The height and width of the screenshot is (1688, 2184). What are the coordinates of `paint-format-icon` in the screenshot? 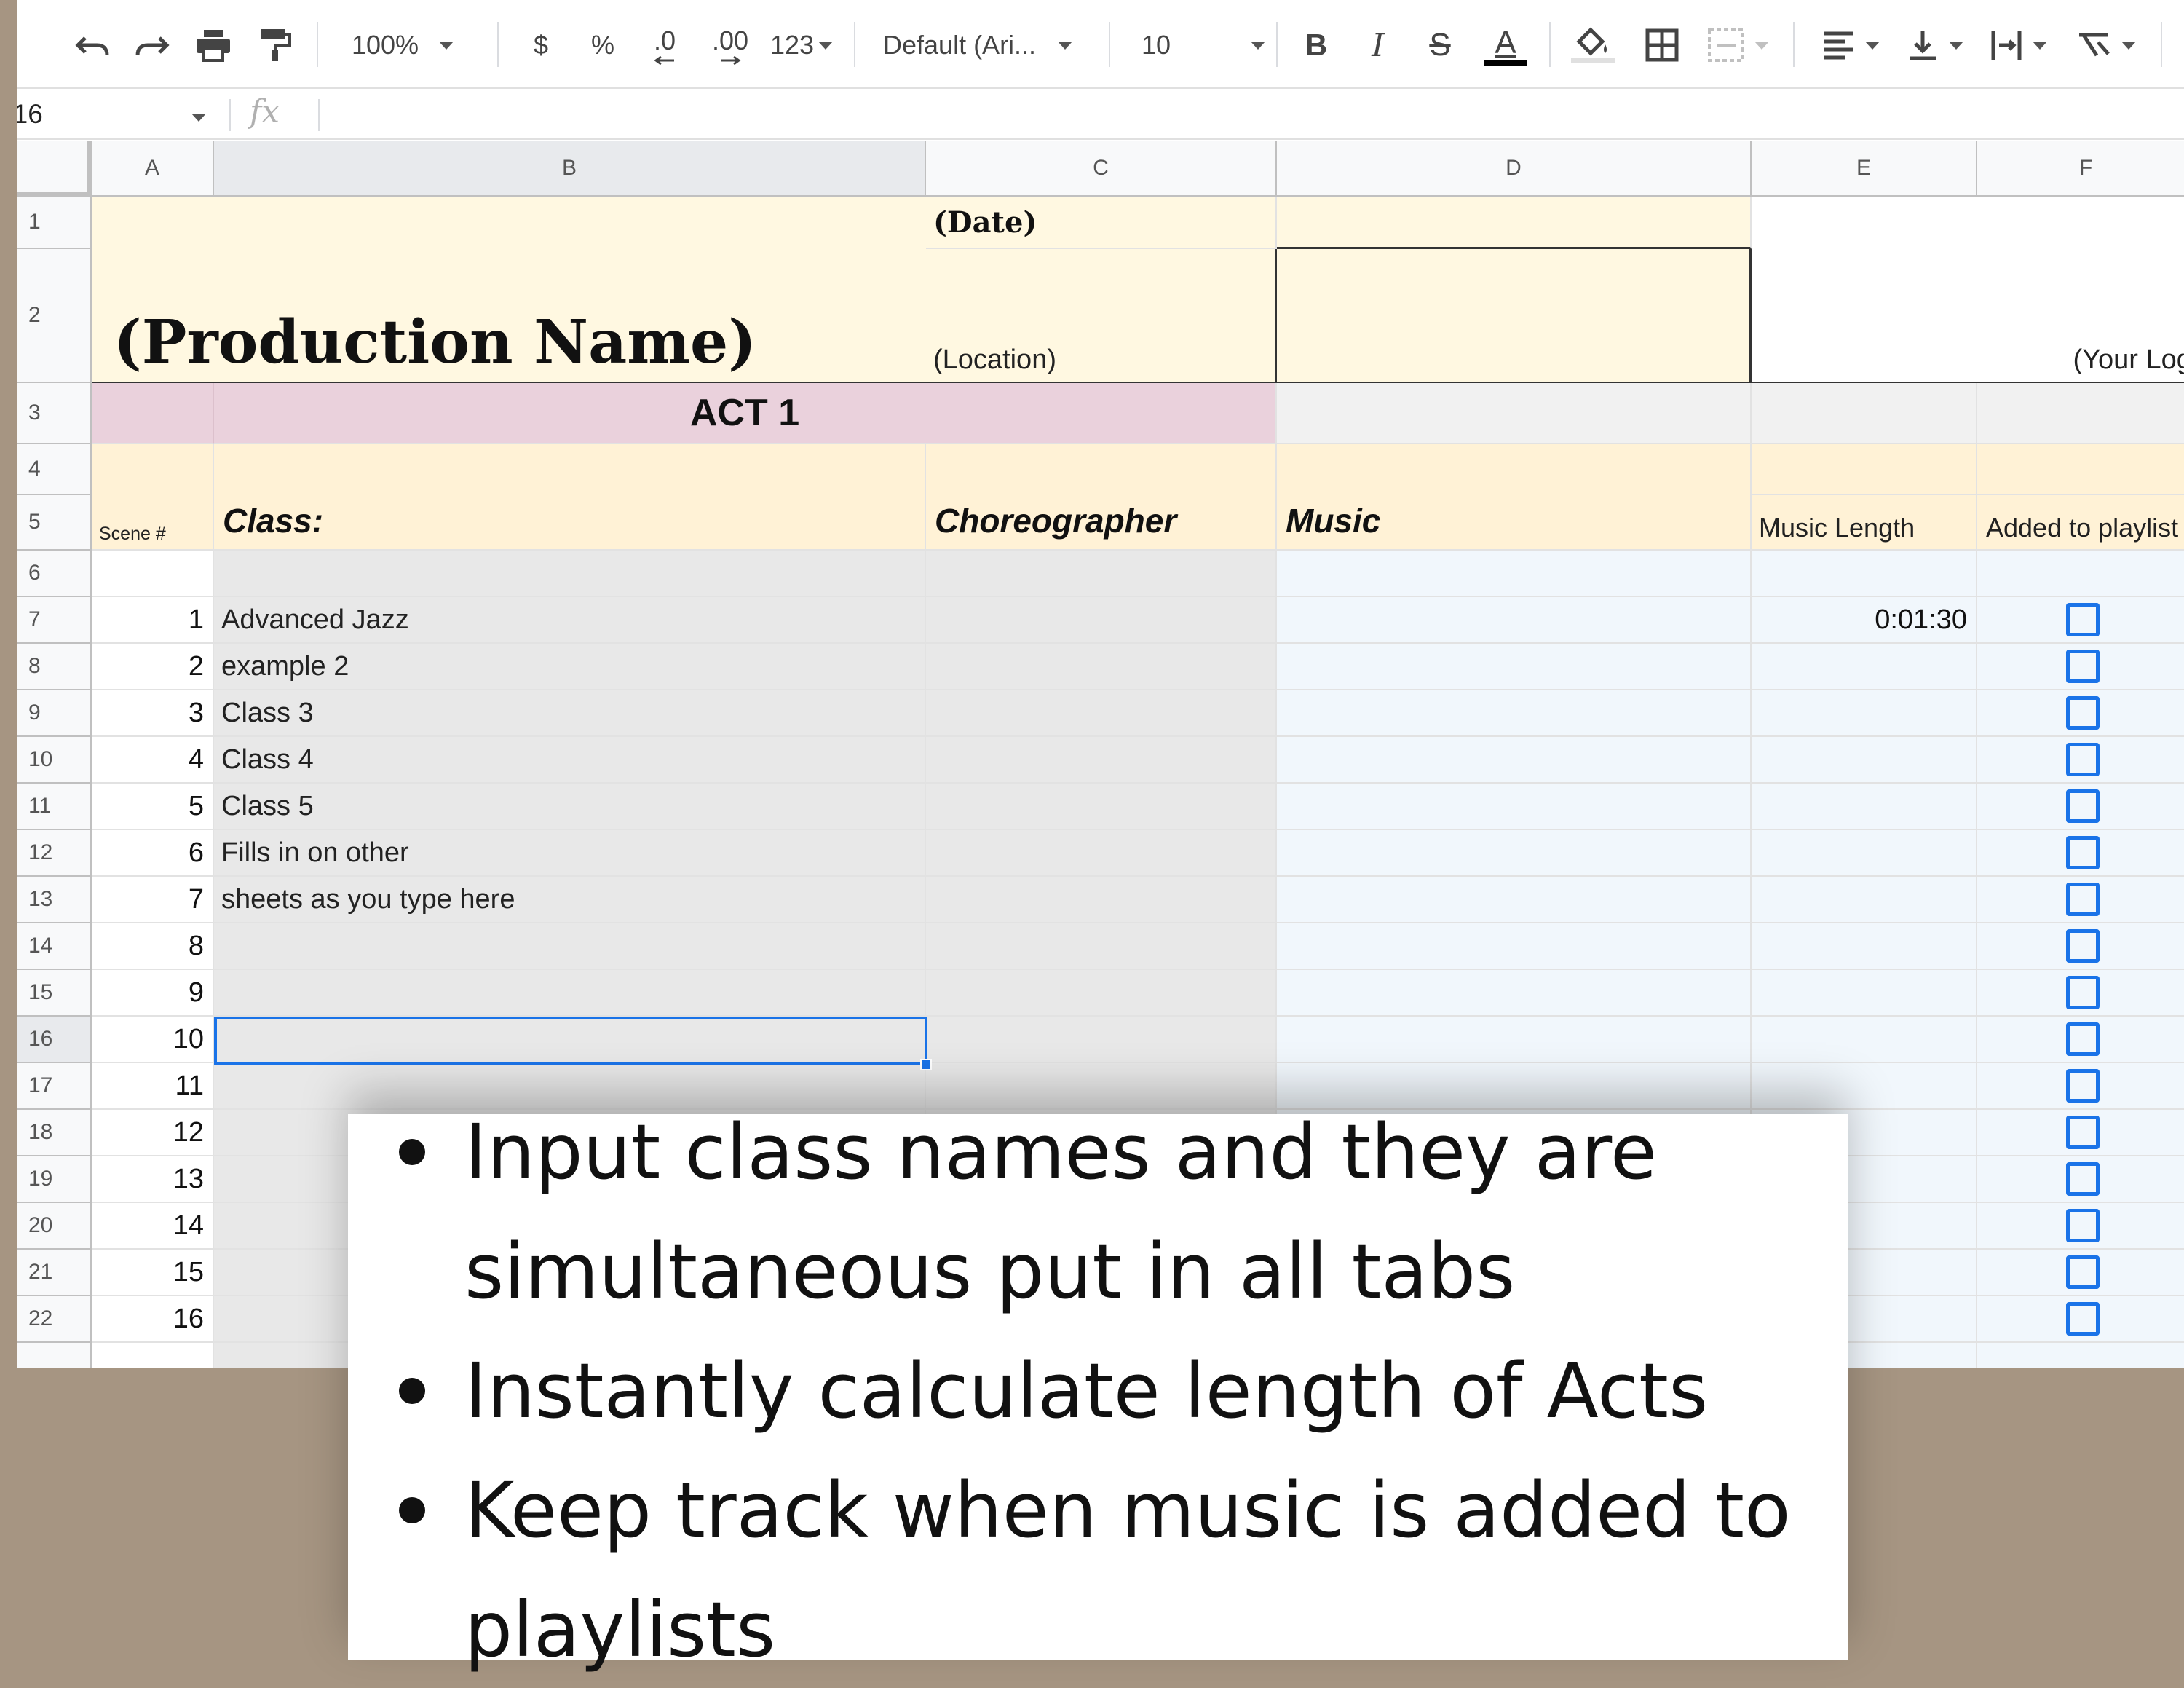 It's located at (275, 45).